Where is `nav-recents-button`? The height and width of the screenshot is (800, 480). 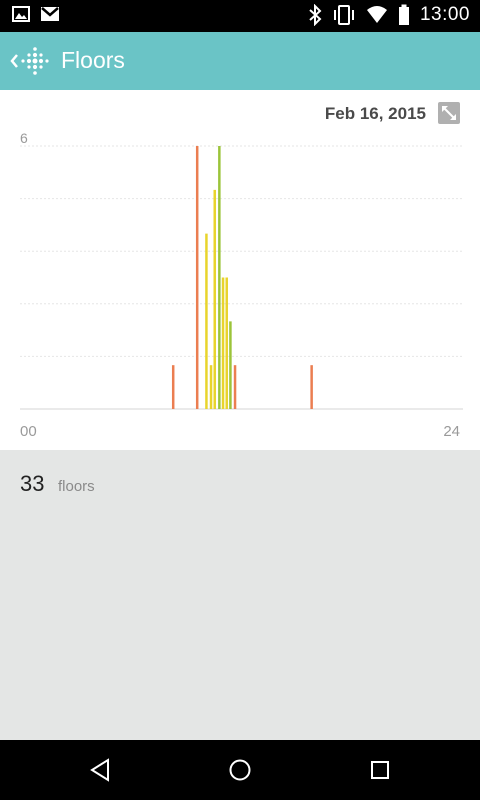 nav-recents-button is located at coordinates (380, 770).